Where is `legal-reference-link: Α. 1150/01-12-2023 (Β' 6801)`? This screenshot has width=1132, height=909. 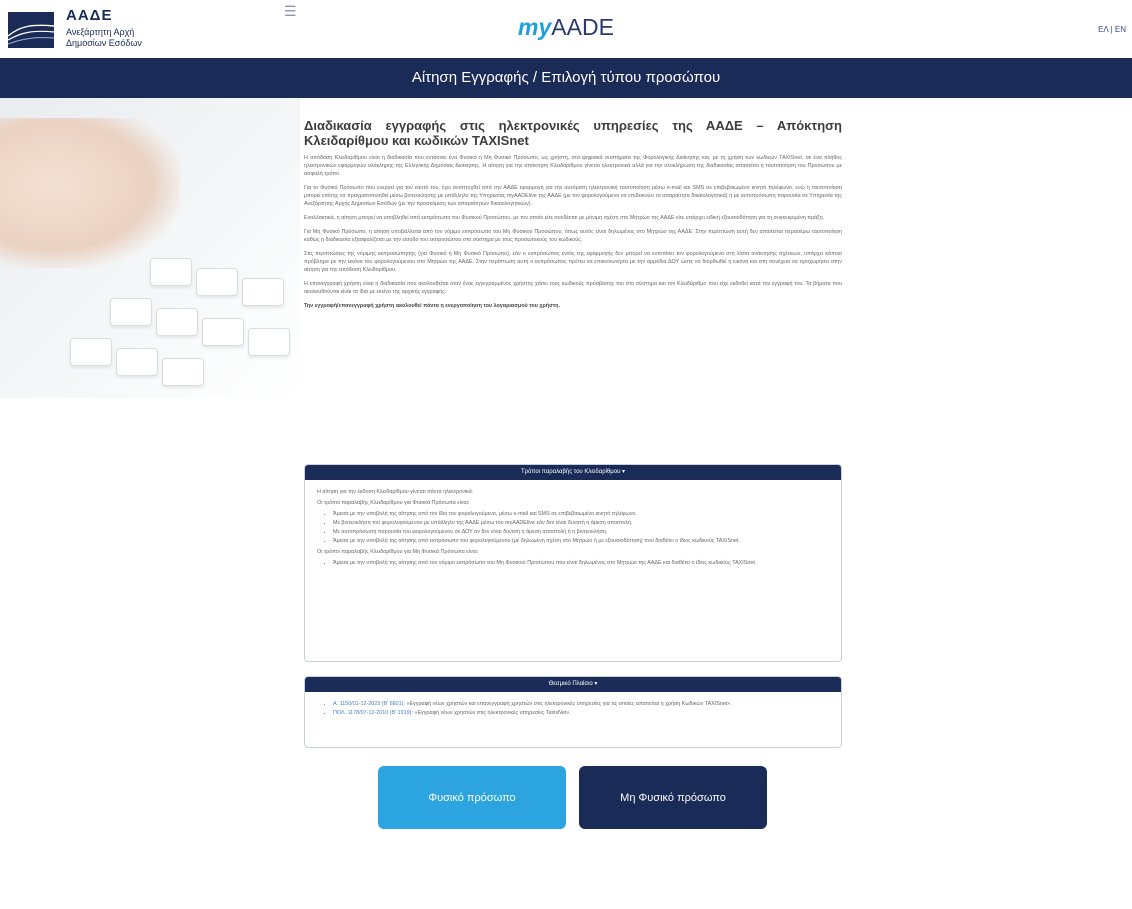
legal-reference-link: Α. 1150/01-12-2023 (Β' 6801) is located at coordinates (368, 704).